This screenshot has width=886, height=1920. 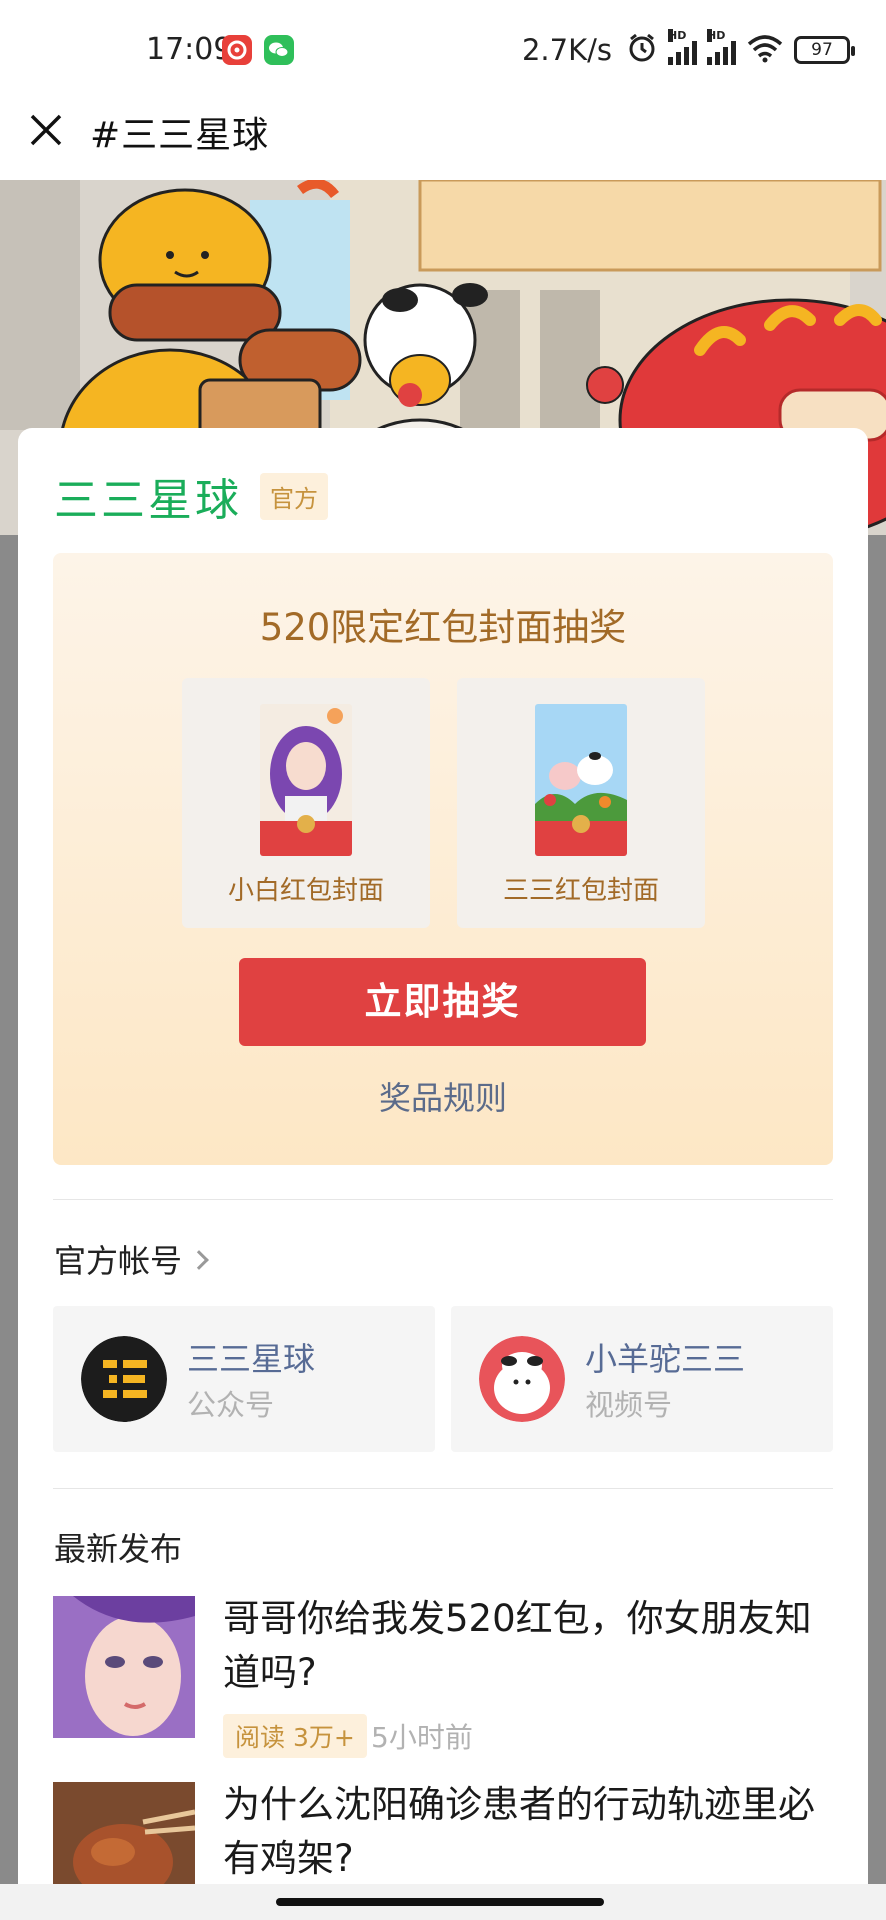 What do you see at coordinates (244, 1379) in the screenshot?
I see `account-card-official: 三三星球 公众号` at bounding box center [244, 1379].